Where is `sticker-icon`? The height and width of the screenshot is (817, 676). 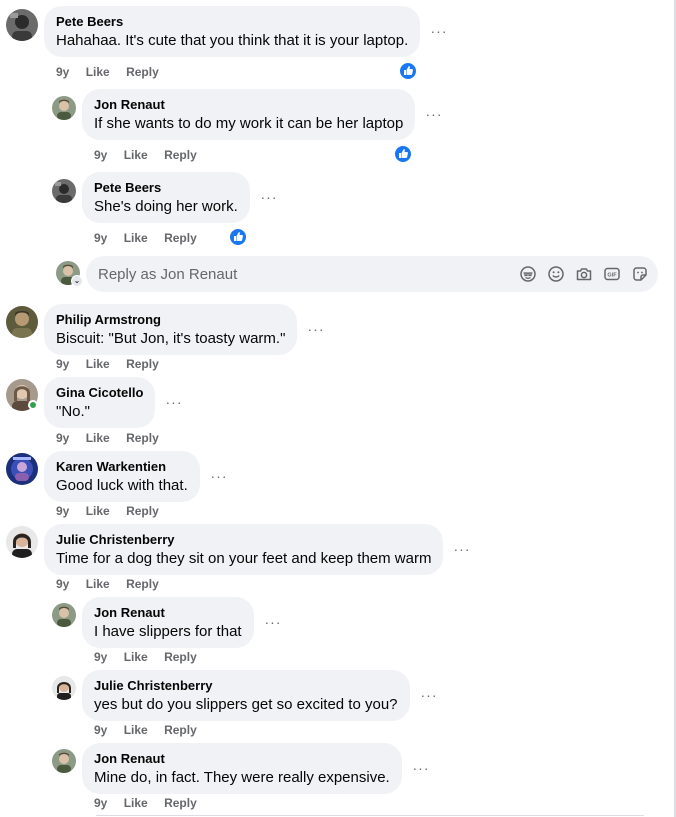 sticker-icon is located at coordinates (640, 274).